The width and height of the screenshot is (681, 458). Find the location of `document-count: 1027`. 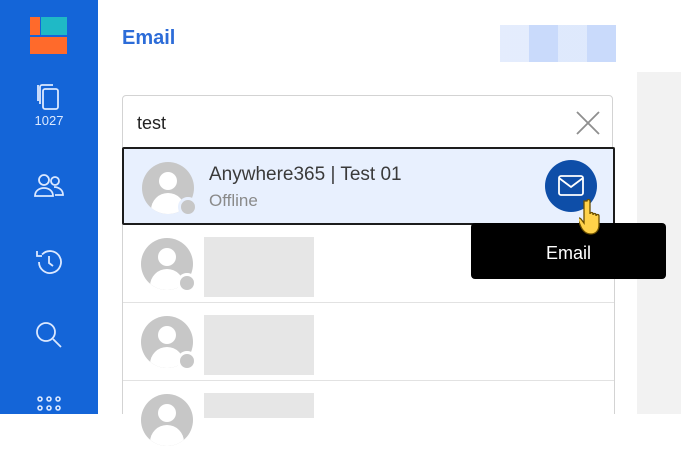

document-count: 1027 is located at coordinates (49, 120).